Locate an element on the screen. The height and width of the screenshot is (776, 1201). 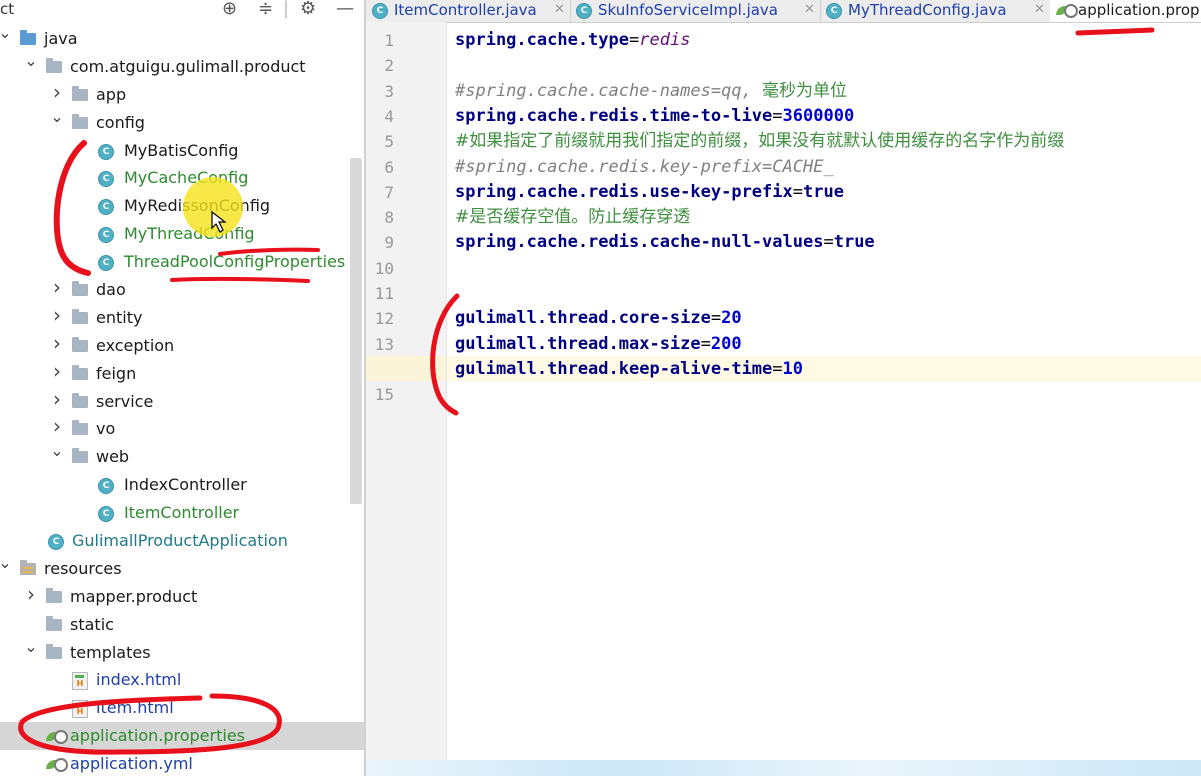
gear-icon: ⚙ is located at coordinates (308, 9).